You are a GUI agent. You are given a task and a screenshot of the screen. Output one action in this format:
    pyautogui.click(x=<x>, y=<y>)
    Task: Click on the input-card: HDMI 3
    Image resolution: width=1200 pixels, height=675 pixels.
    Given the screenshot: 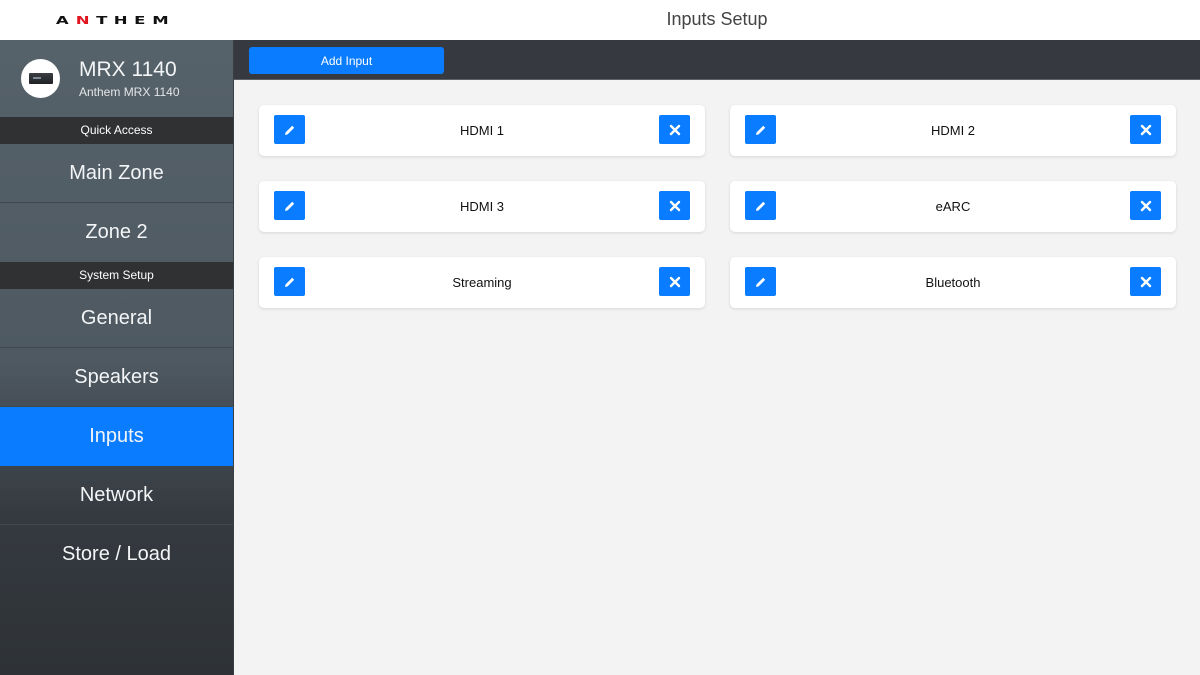 What is the action you would take?
    pyautogui.click(x=482, y=206)
    